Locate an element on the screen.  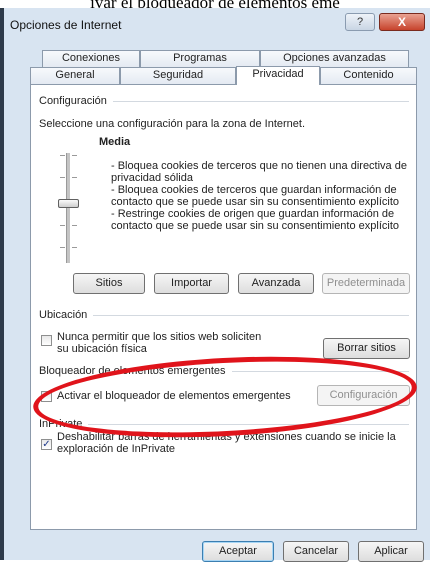
privacy-slider-thumb is located at coordinates (68, 203).